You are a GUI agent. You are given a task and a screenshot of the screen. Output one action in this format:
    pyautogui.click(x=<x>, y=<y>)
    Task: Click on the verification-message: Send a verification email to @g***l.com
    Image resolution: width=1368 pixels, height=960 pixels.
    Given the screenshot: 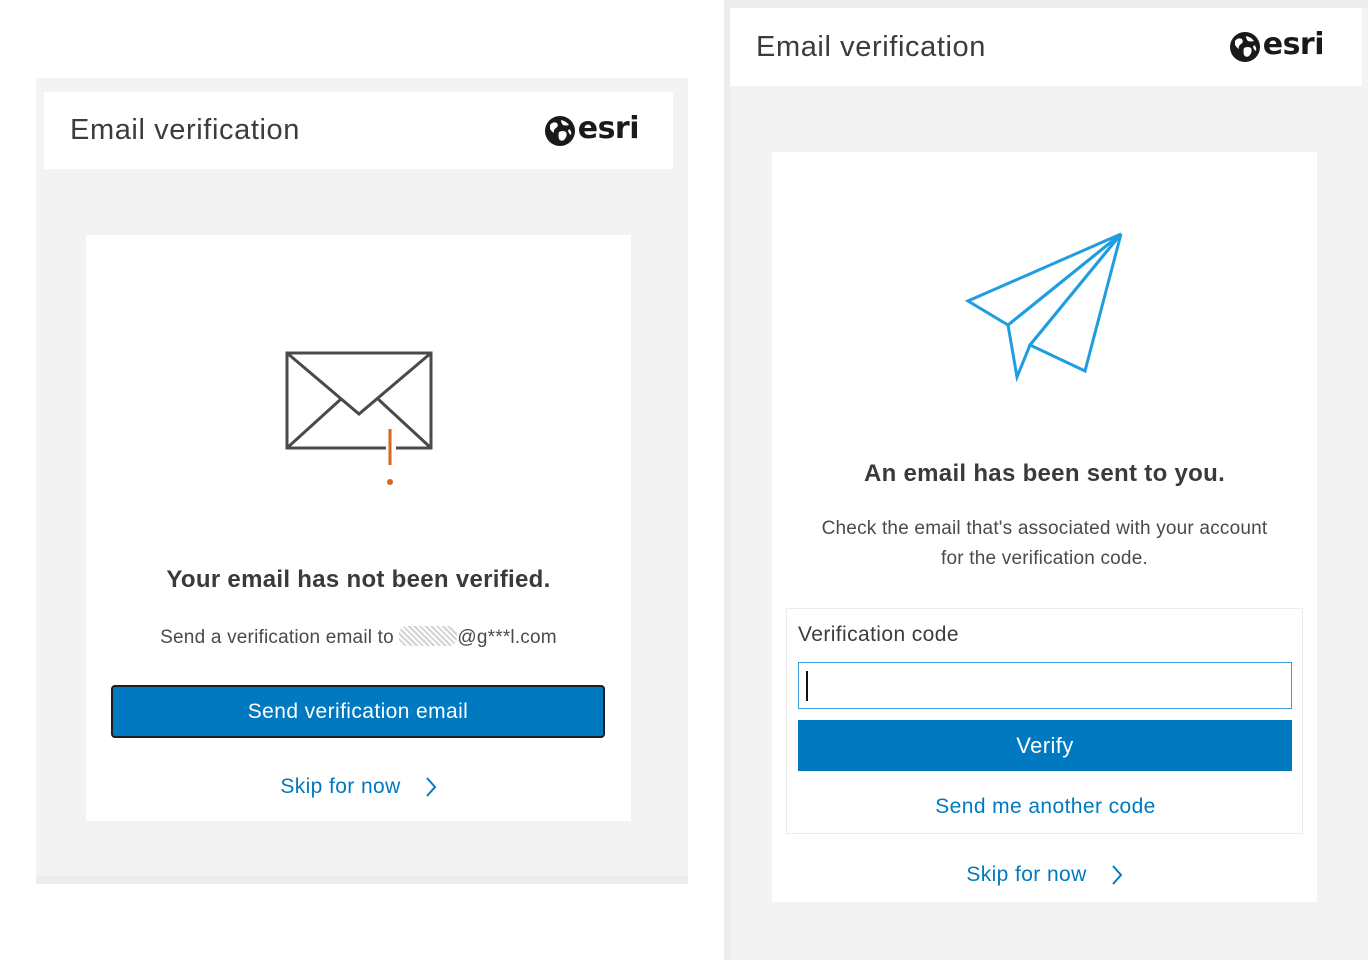 What is the action you would take?
    pyautogui.click(x=358, y=637)
    